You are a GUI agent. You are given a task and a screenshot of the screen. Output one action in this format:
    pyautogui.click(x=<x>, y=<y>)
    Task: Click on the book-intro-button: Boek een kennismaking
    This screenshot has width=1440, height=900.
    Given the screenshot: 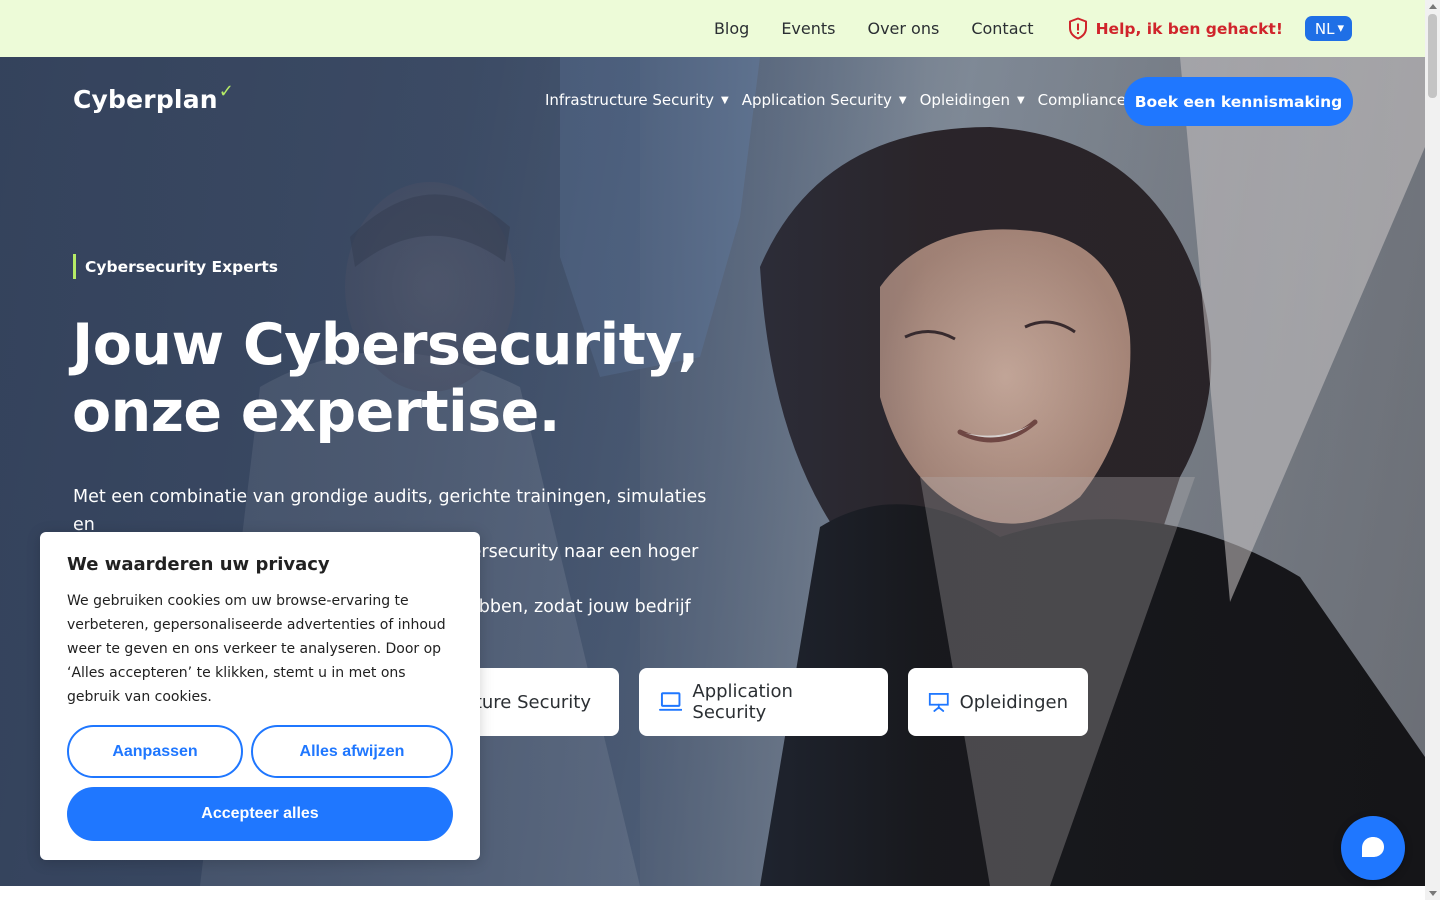 What is the action you would take?
    pyautogui.click(x=1238, y=101)
    